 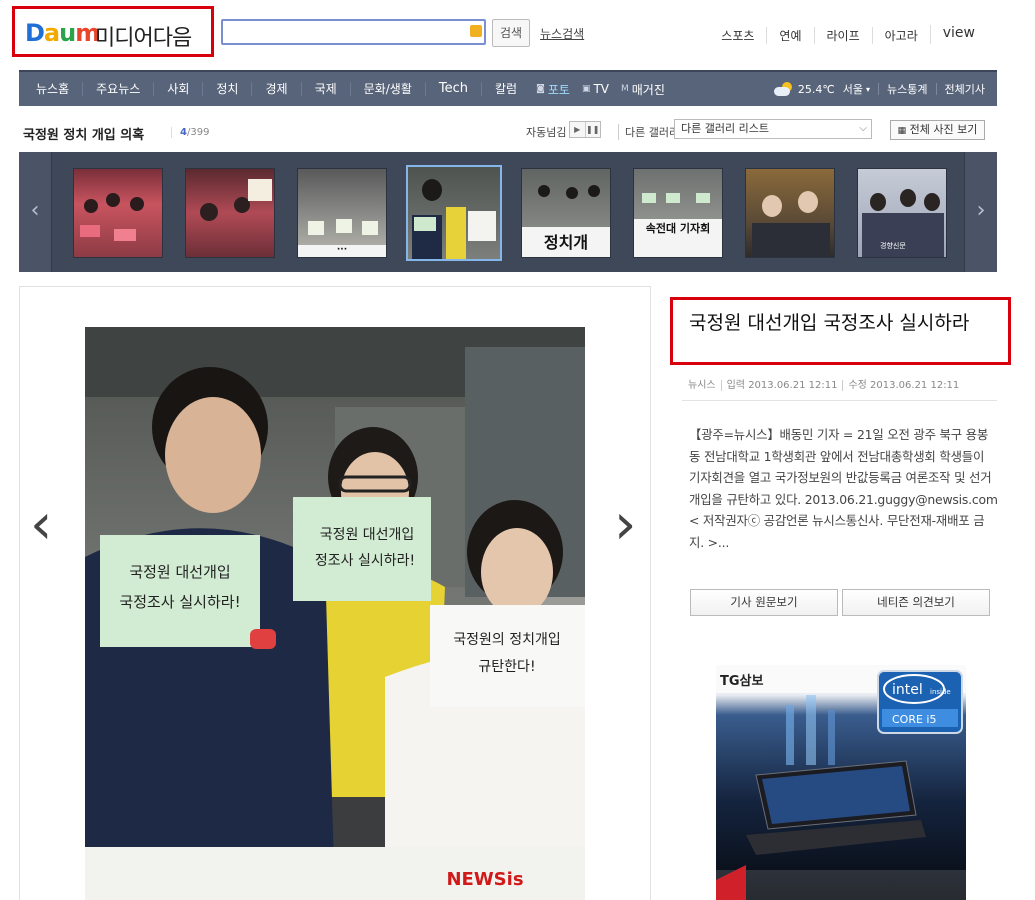 What do you see at coordinates (853, 89) in the screenshot?
I see `weather-city: 서울` at bounding box center [853, 89].